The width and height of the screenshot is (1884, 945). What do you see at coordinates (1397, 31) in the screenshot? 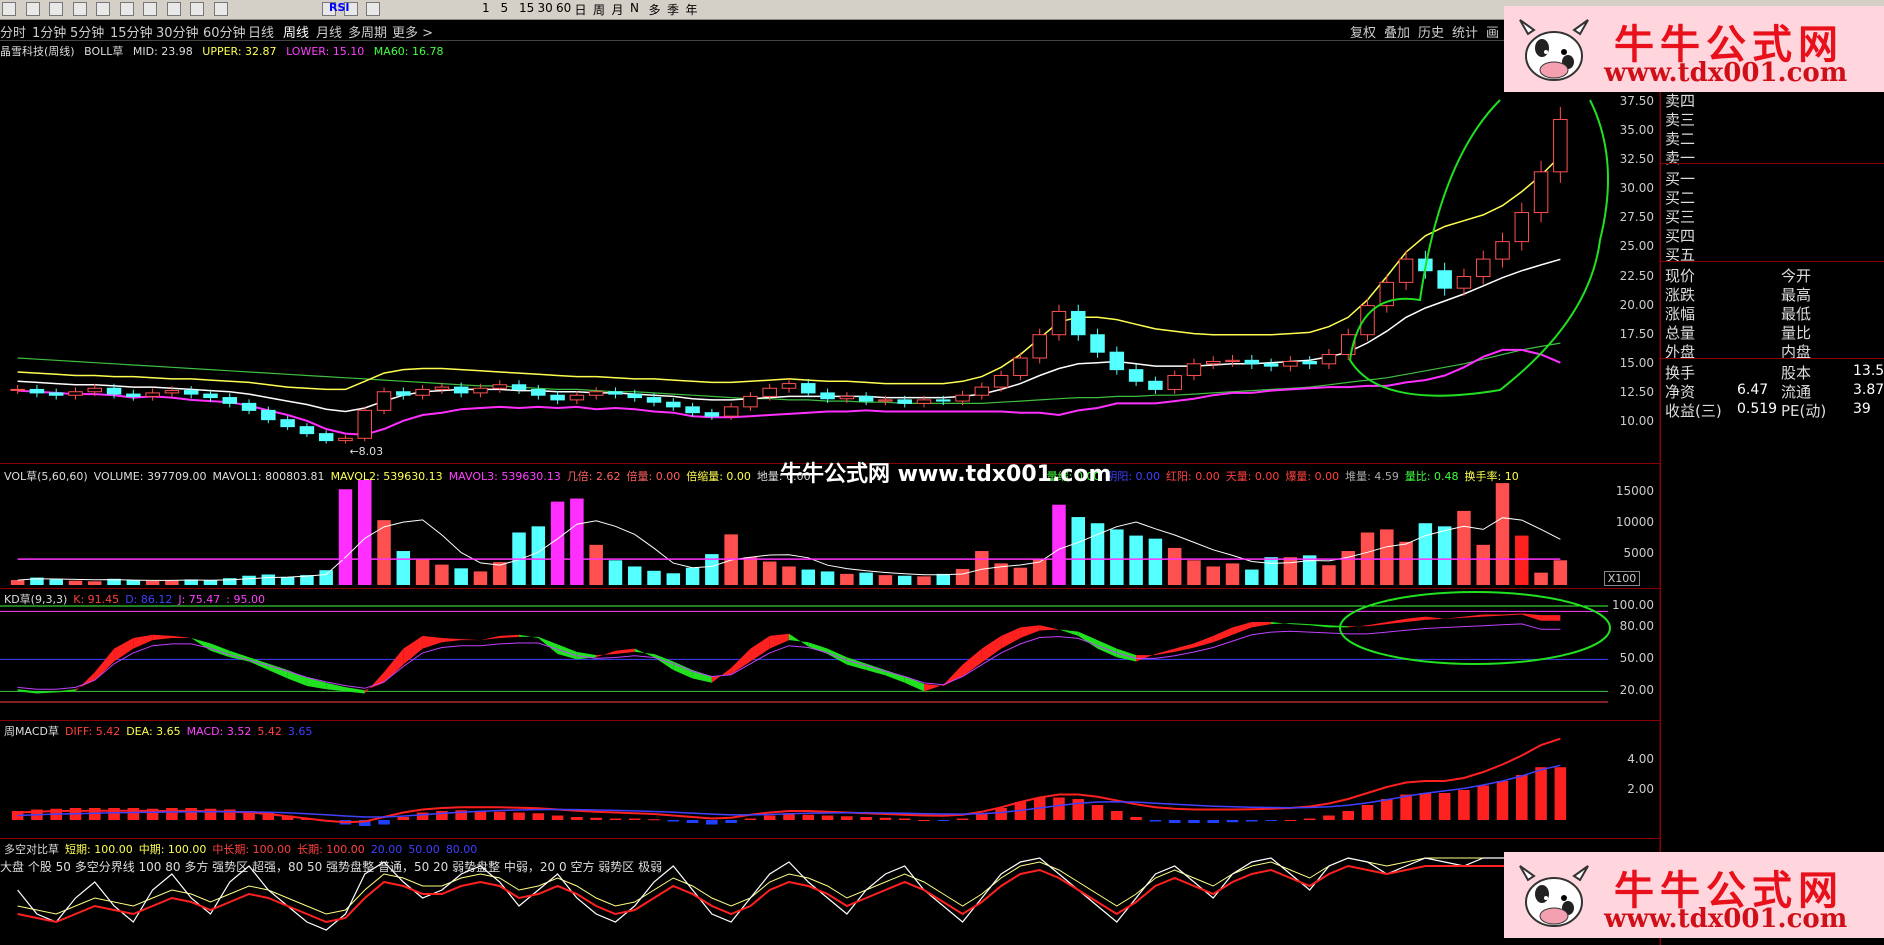
I see `right-button-1: 叠加` at bounding box center [1397, 31].